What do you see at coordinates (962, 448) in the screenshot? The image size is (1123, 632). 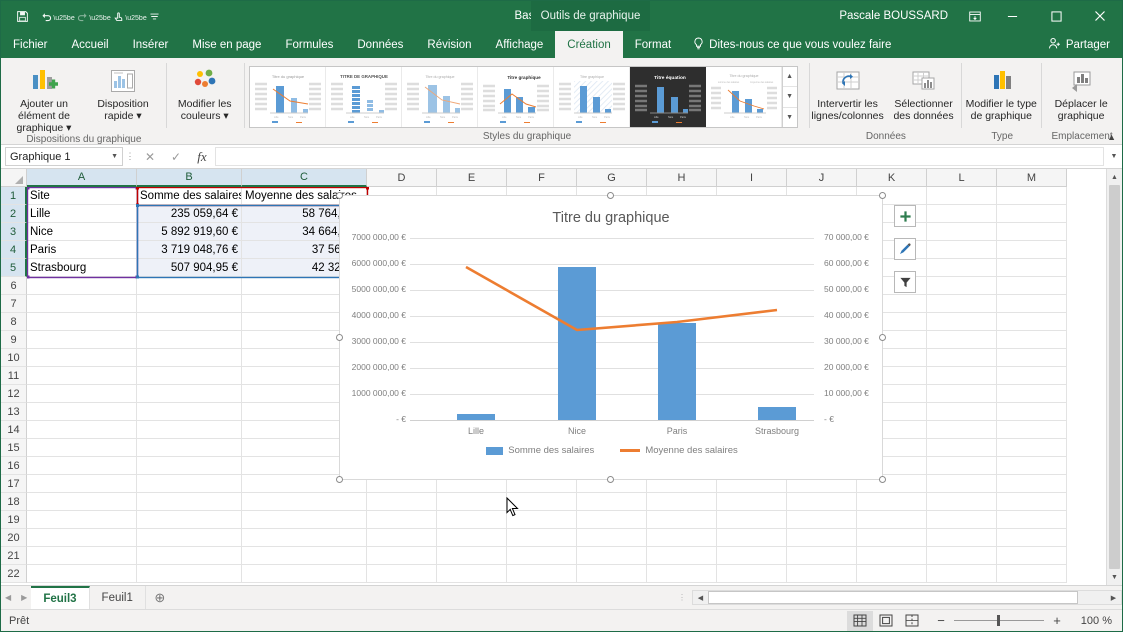 I see `cell-L15` at bounding box center [962, 448].